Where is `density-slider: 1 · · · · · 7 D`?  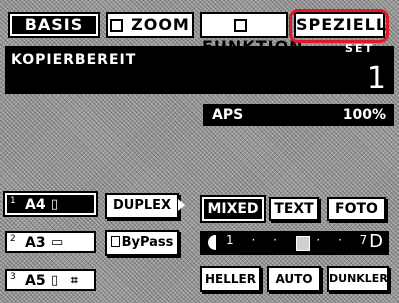 density-slider: 1 · · · · · 7 D is located at coordinates (294, 243).